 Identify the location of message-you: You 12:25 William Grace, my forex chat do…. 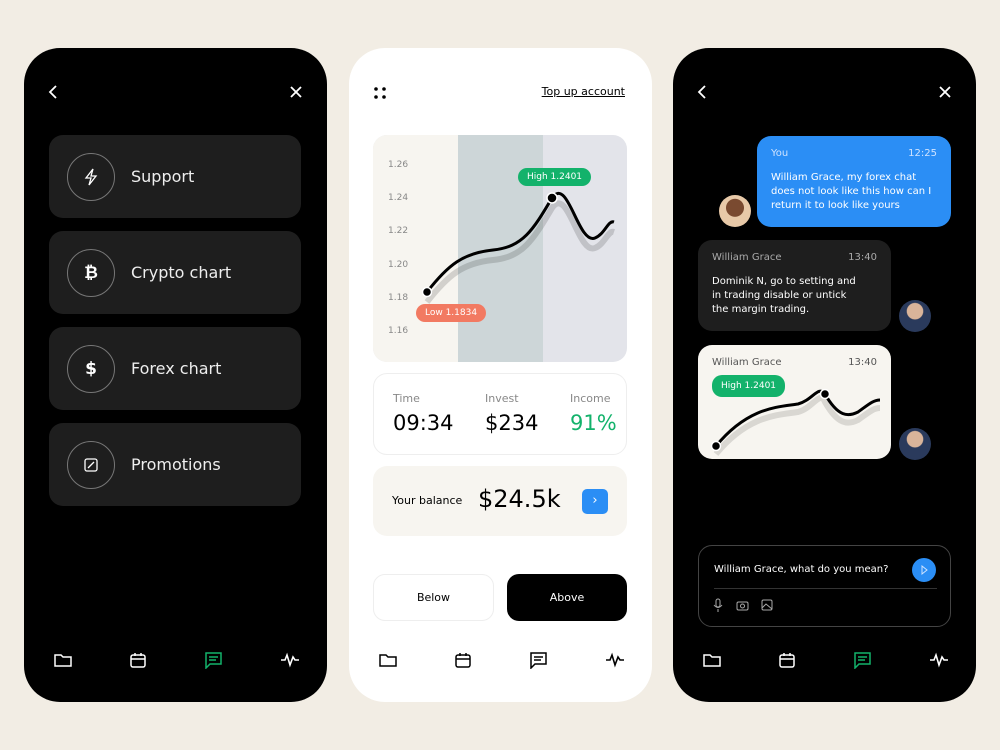
(854, 181).